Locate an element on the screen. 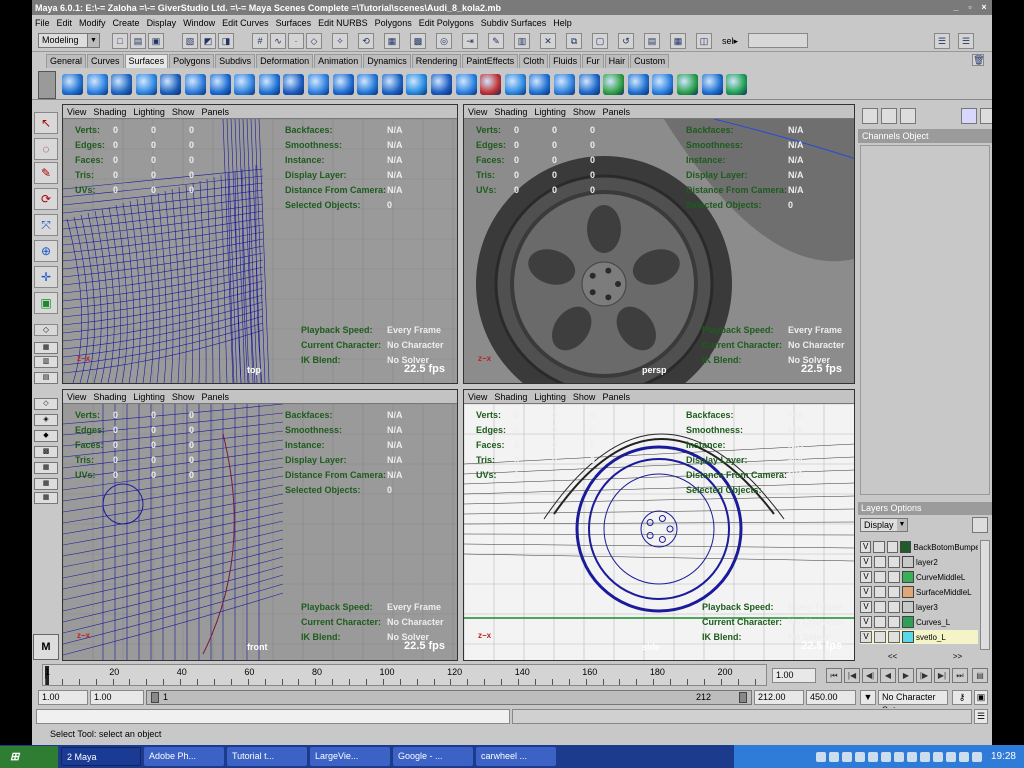 Image resolution: width=1024 pixels, height=768 pixels. menu-subdiv-surfaces: Subdiv Surfaces is located at coordinates (514, 23).